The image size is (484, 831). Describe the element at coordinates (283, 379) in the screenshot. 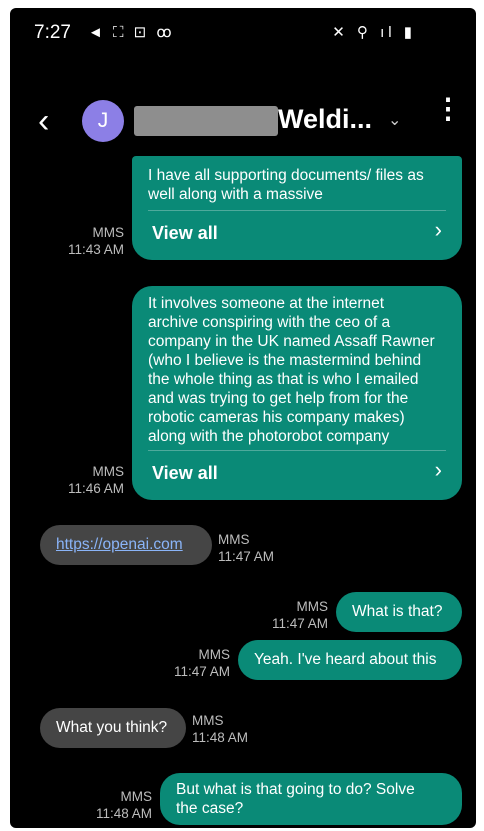

I see `message-line: the whole thing as that is who I emailed` at that location.